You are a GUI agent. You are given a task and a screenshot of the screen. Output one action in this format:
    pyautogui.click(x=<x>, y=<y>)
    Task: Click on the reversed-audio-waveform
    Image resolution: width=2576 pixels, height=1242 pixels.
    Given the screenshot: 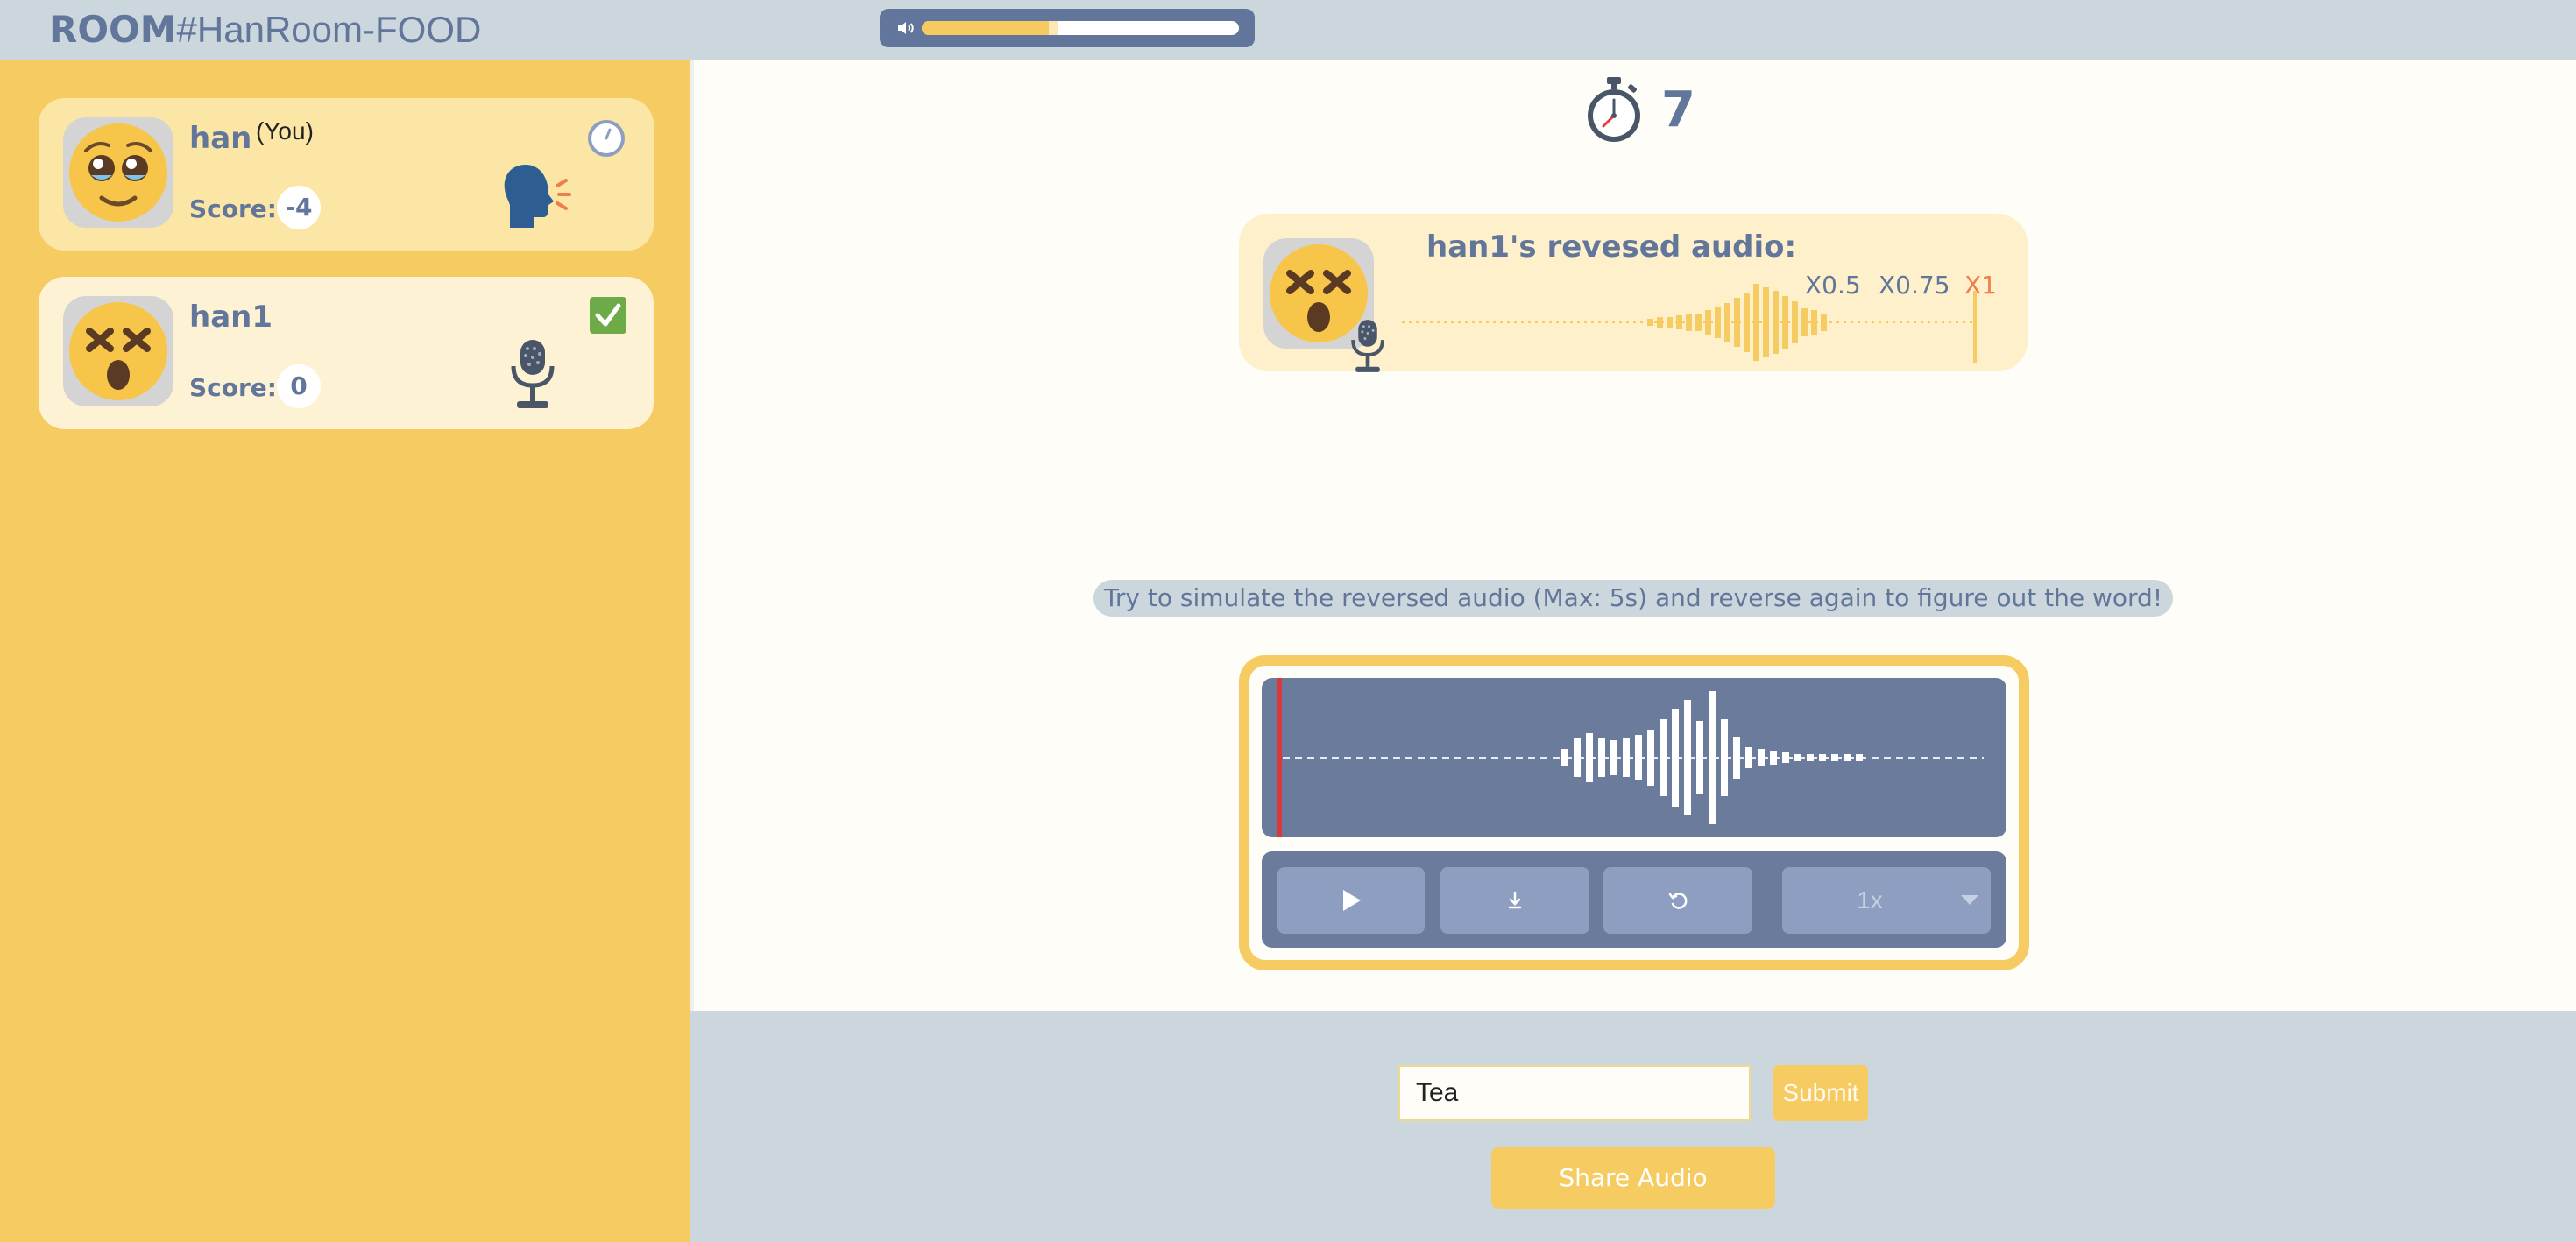 What is the action you would take?
    pyautogui.click(x=1696, y=322)
    